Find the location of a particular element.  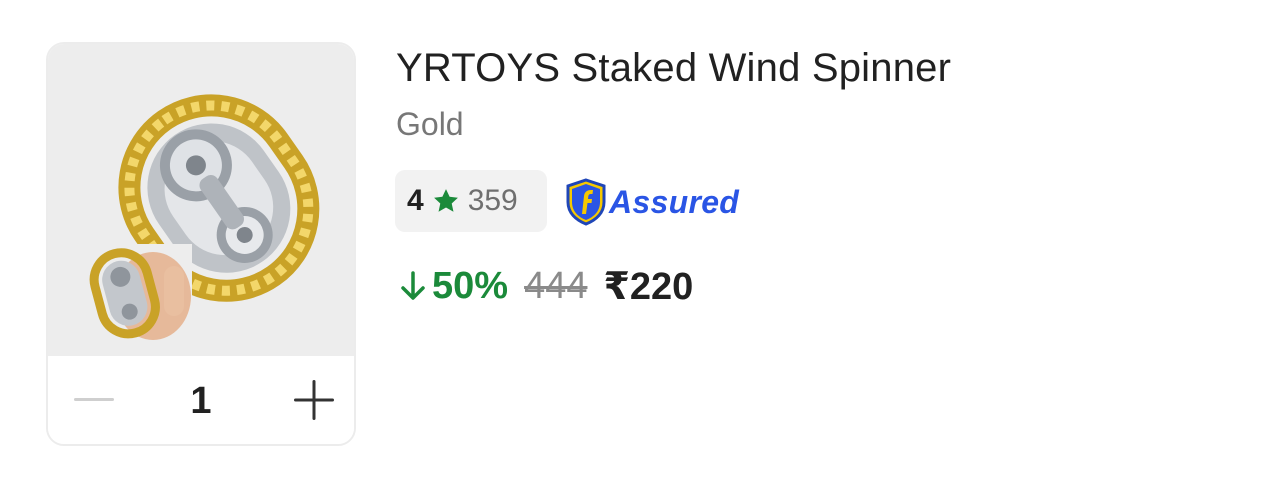

rating-badge: 4 359 is located at coordinates (471, 201).